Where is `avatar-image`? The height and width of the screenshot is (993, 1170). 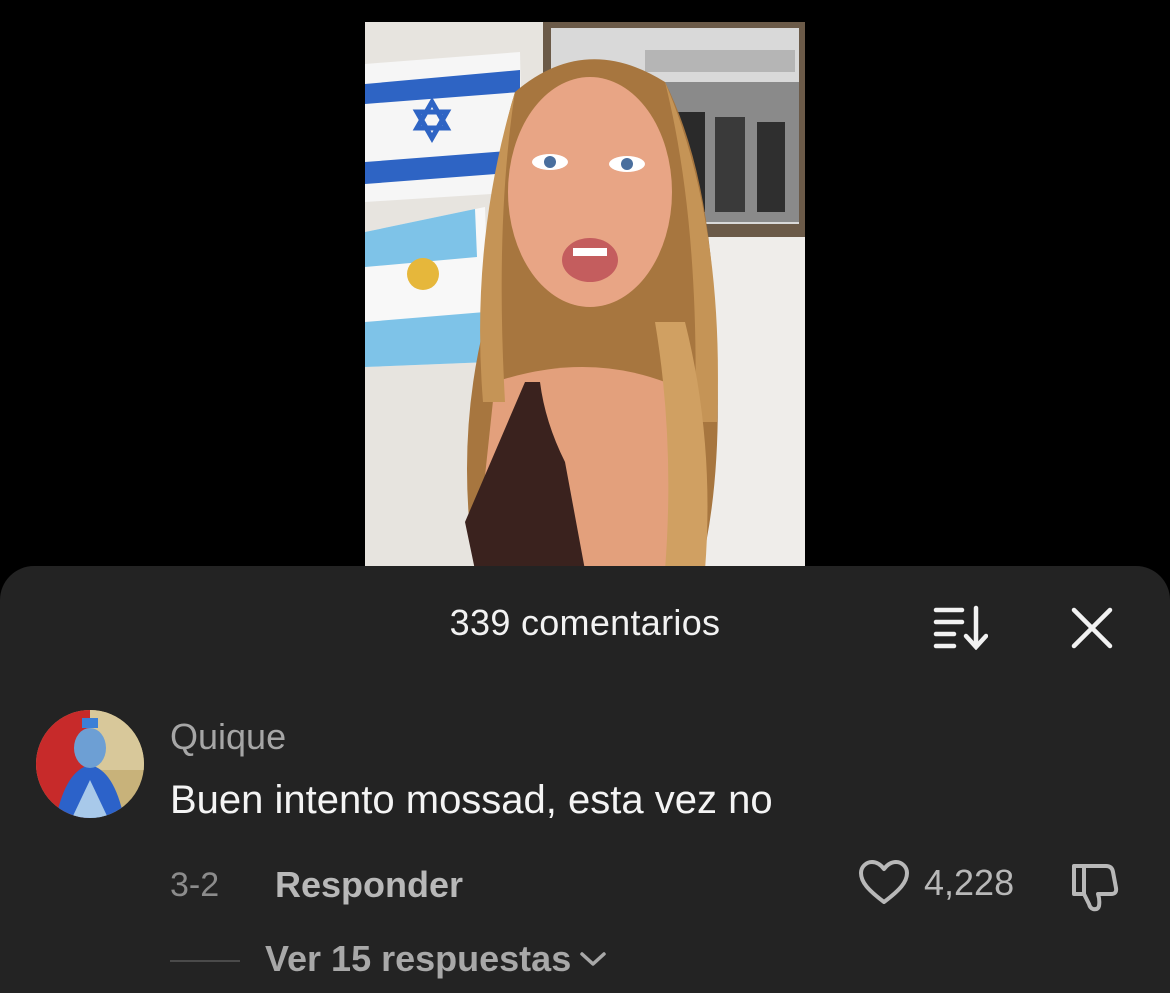
avatar-image is located at coordinates (90, 764).